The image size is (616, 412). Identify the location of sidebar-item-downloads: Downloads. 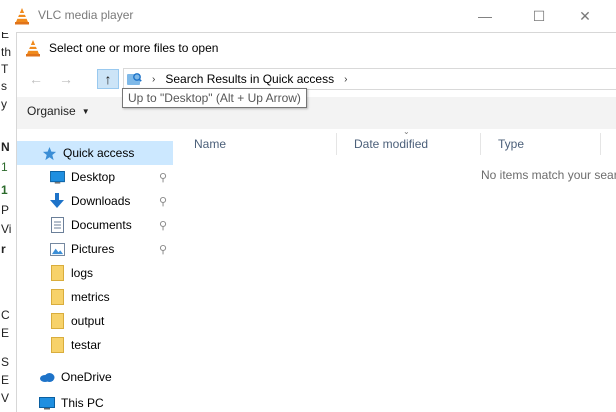
(111, 201).